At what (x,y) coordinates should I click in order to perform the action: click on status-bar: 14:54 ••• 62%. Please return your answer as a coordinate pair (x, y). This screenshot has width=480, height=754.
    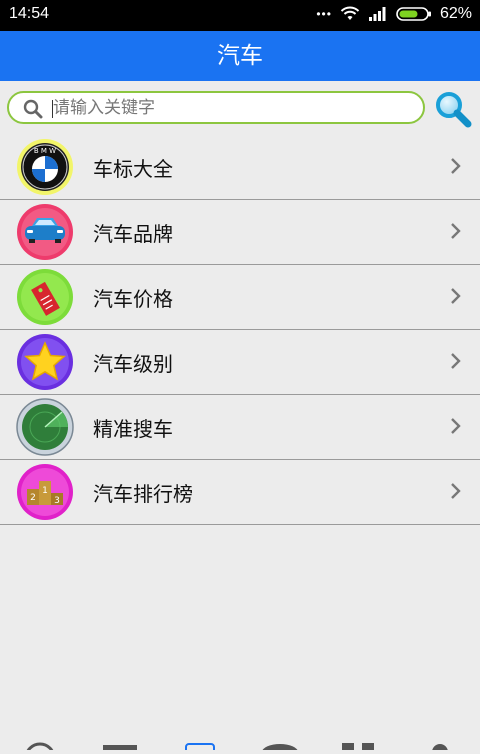
    Looking at the image, I should click on (240, 15).